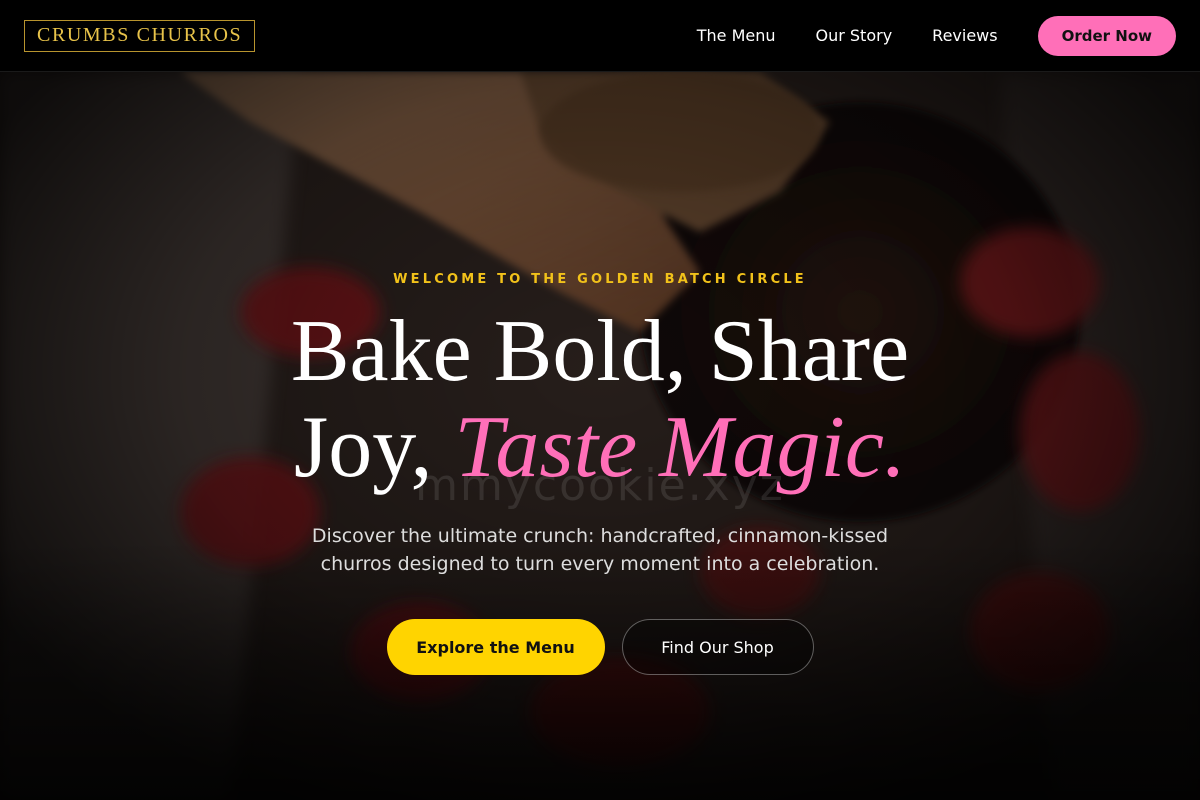 The width and height of the screenshot is (1200, 800). Describe the element at coordinates (140, 35) in the screenshot. I see `brand-logo: CRUMBS CHURROS` at that location.